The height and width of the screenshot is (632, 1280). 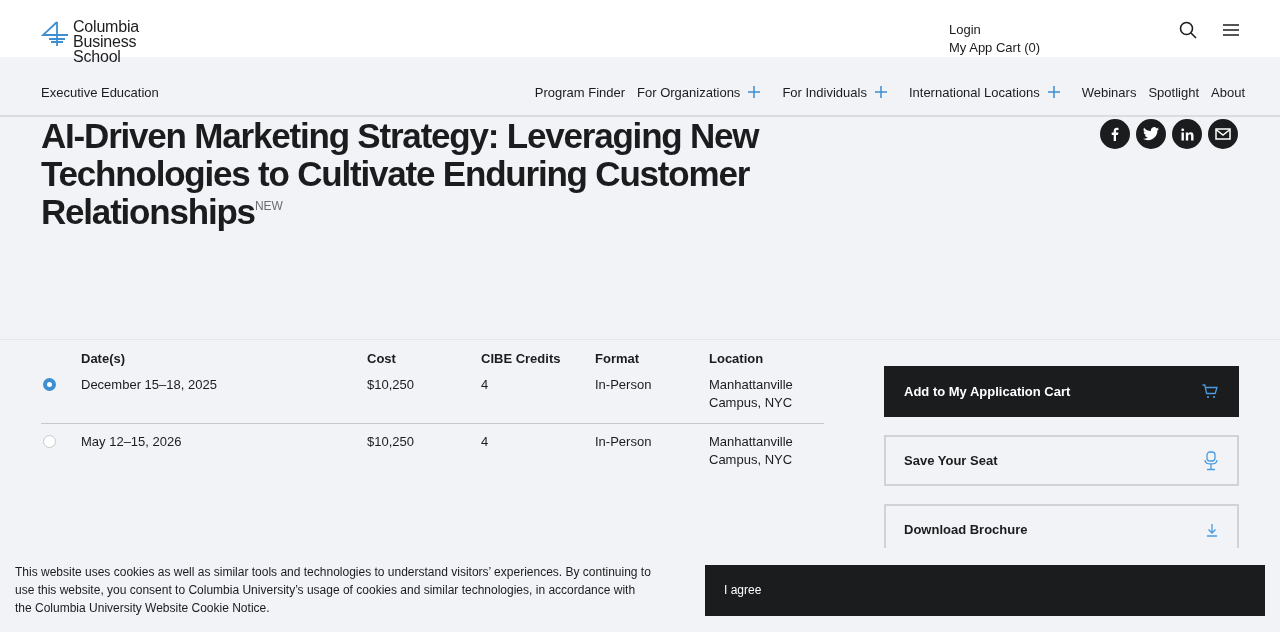 What do you see at coordinates (401, 175) in the screenshot?
I see `page-title: AI-Driven Marketing Strategy: Leveraging New Technologies to Cultivate Enduring Customer Relationships$^{NEW}$` at bounding box center [401, 175].